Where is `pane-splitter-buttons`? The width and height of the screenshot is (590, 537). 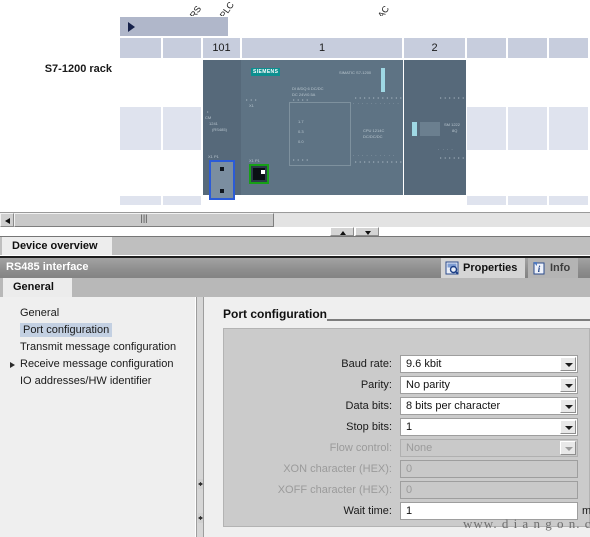 pane-splitter-buttons is located at coordinates (355, 231).